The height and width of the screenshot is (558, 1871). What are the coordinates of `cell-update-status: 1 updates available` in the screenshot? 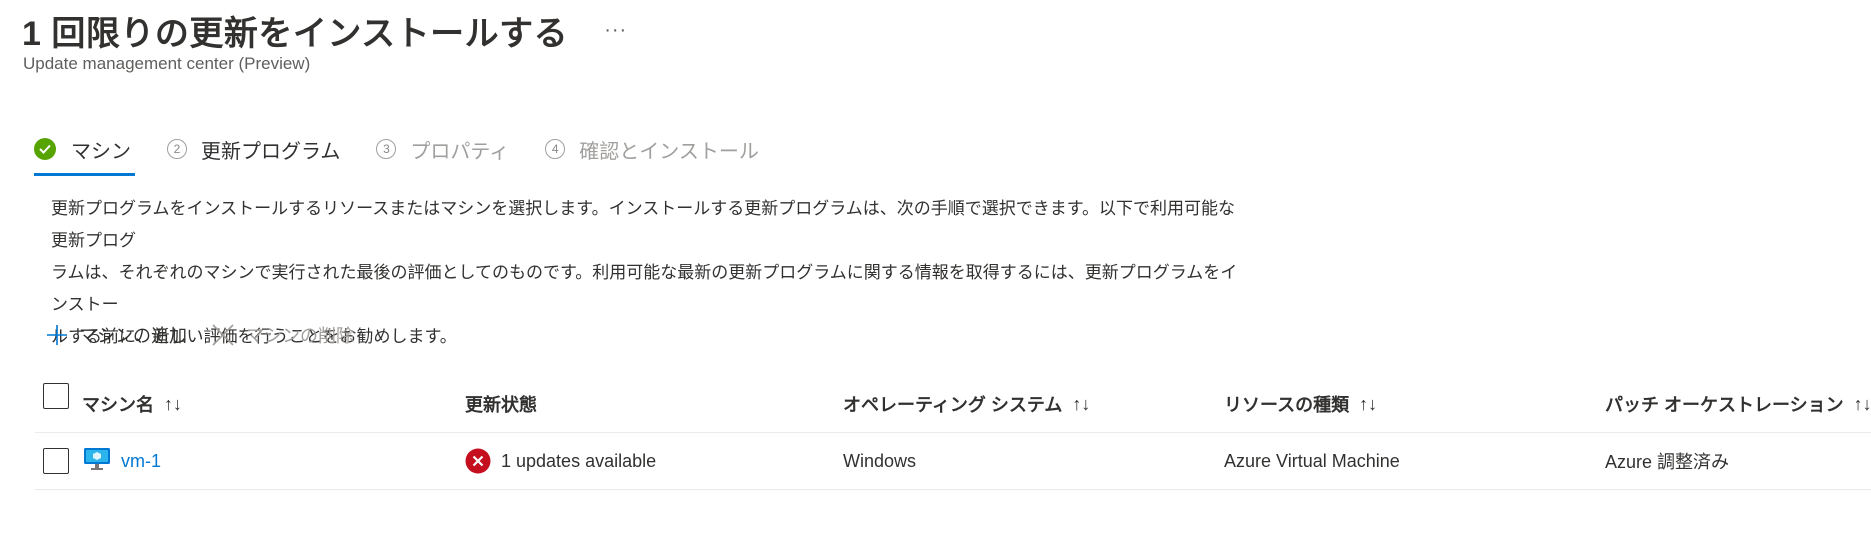 It's located at (560, 461).